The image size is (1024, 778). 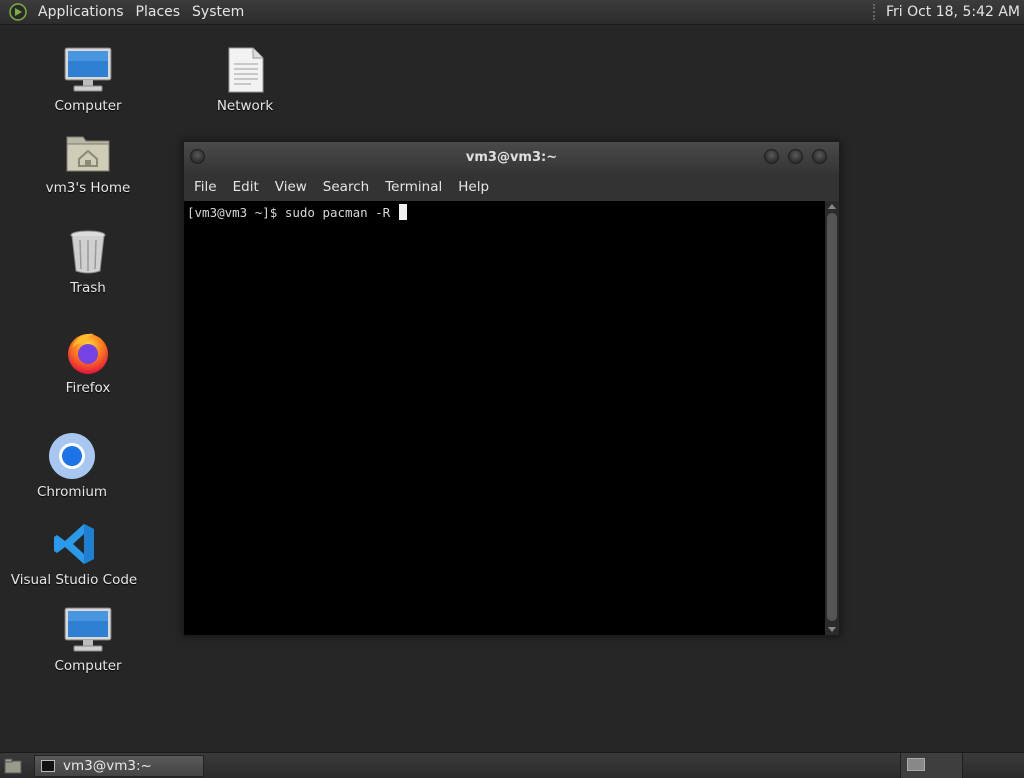 I want to click on menu-view: View, so click(x=291, y=187).